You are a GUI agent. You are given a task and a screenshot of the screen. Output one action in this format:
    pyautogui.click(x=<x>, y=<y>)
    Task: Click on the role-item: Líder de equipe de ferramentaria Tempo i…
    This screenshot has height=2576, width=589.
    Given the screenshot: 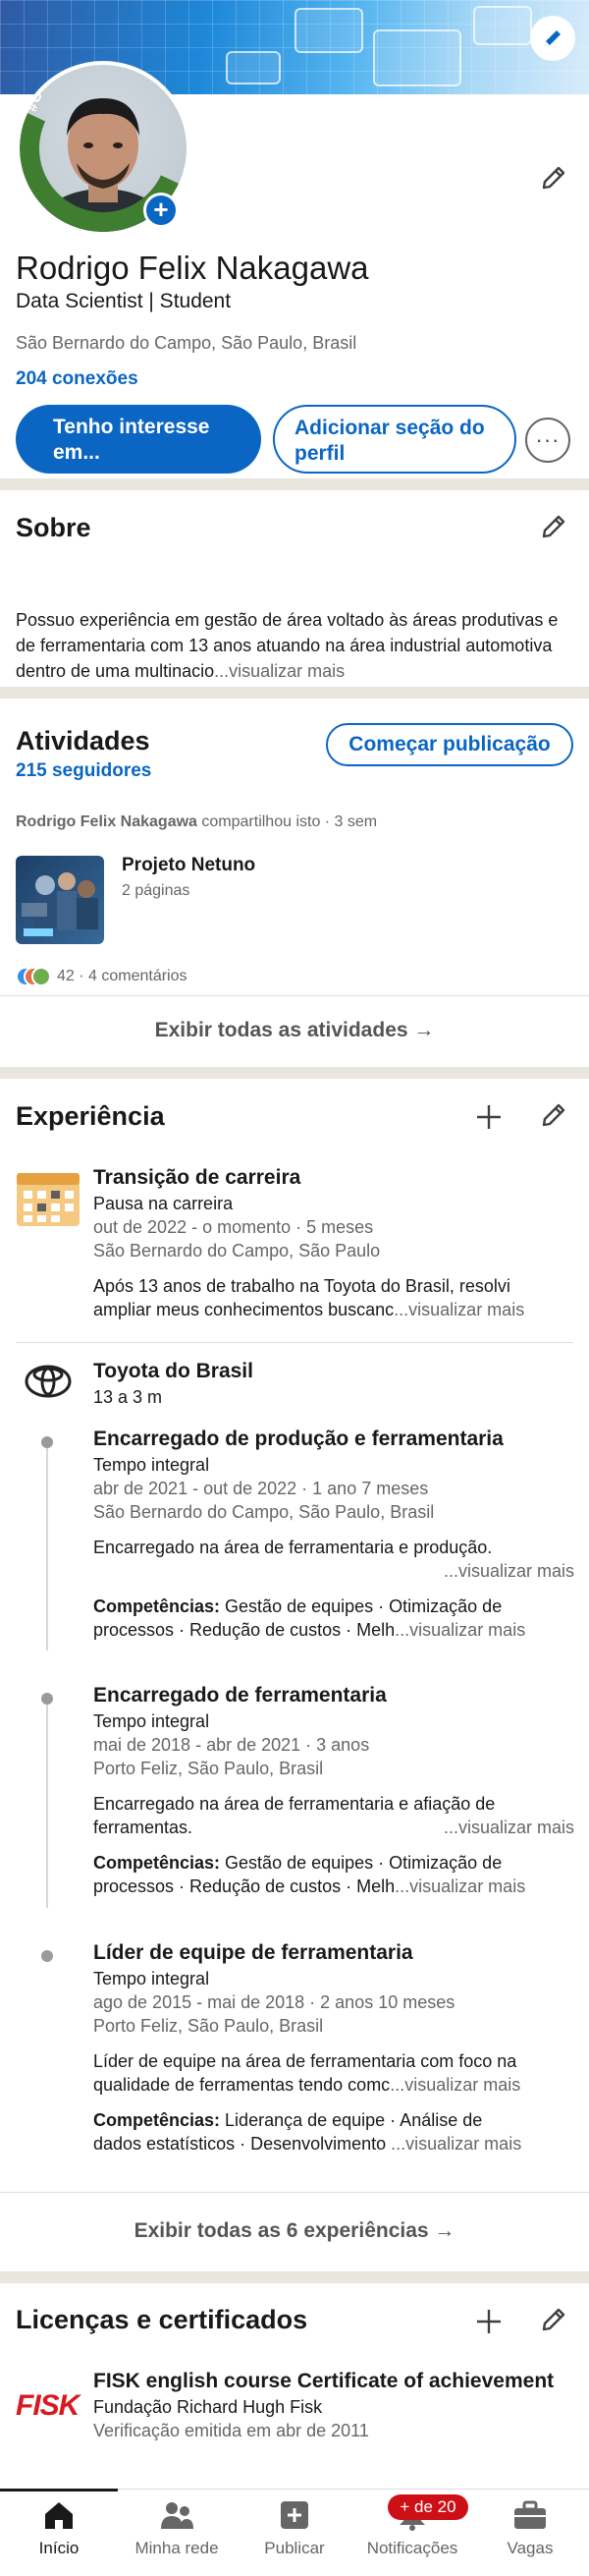 What is the action you would take?
    pyautogui.click(x=334, y=2048)
    